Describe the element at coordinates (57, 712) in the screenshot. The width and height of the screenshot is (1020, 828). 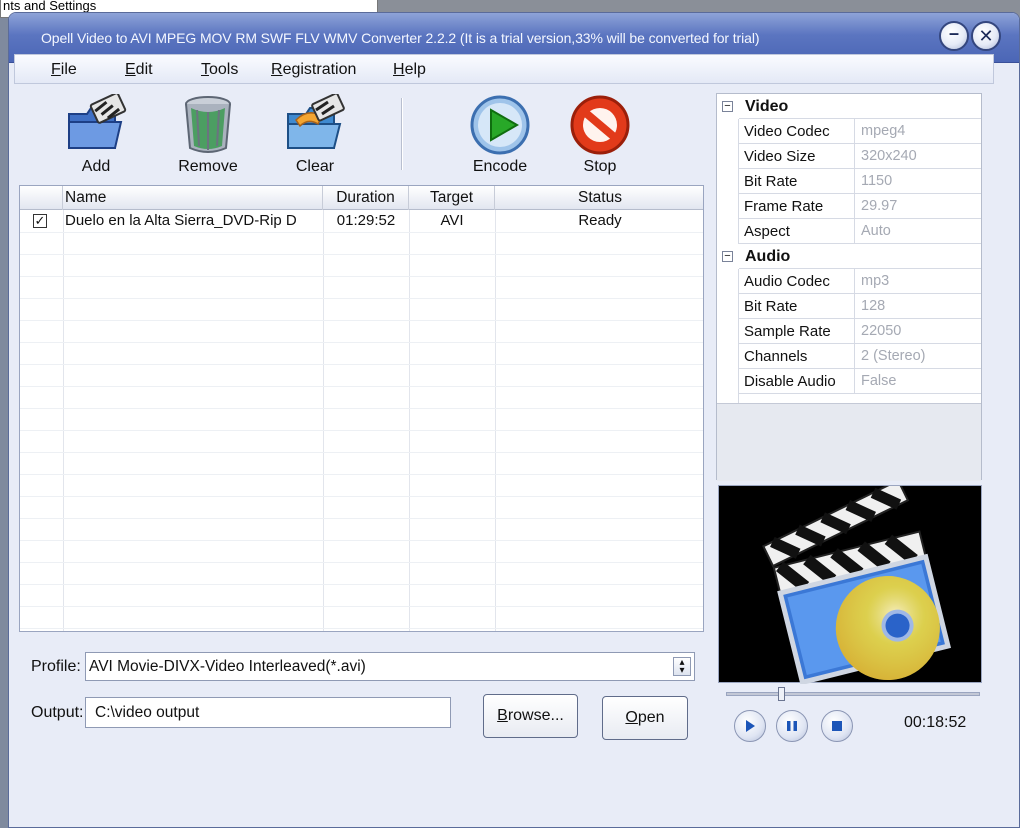
I see `output-label: Output:` at that location.